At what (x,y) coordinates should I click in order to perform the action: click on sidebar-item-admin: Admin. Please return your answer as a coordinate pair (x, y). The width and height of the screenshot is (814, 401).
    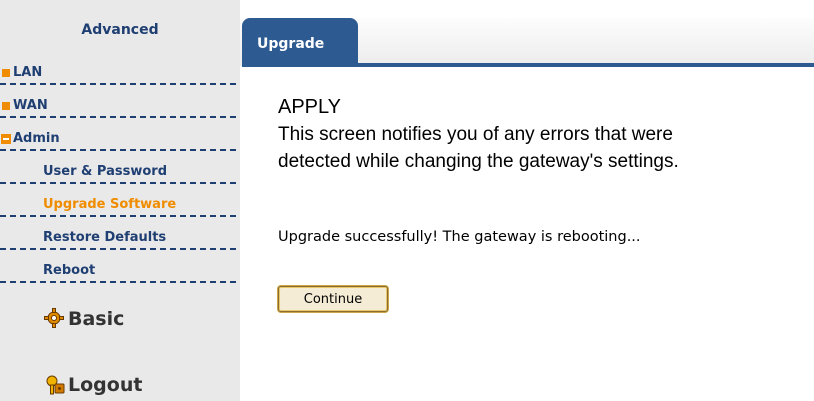
    Looking at the image, I should click on (118, 139).